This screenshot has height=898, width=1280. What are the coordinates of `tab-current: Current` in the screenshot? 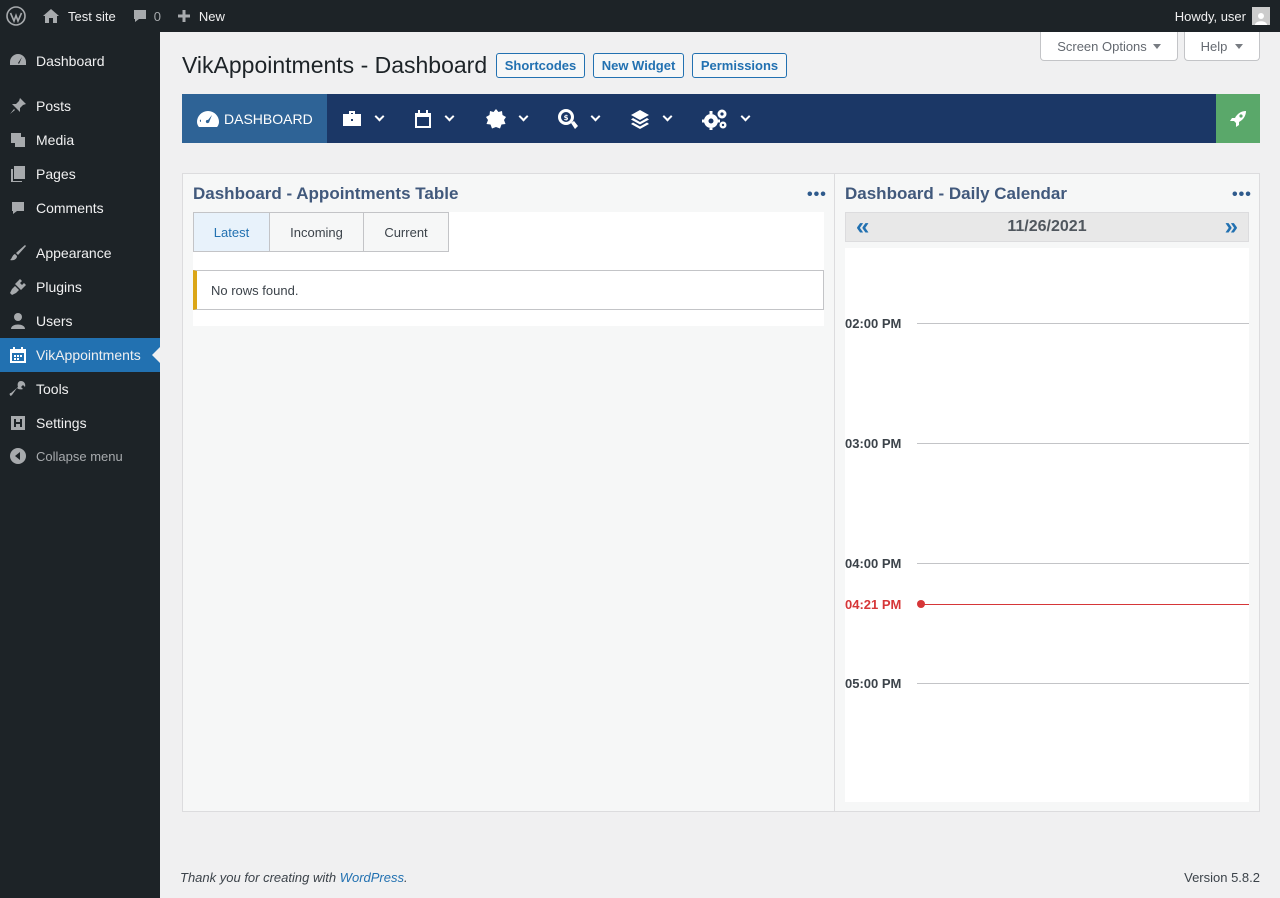 It's located at (406, 232).